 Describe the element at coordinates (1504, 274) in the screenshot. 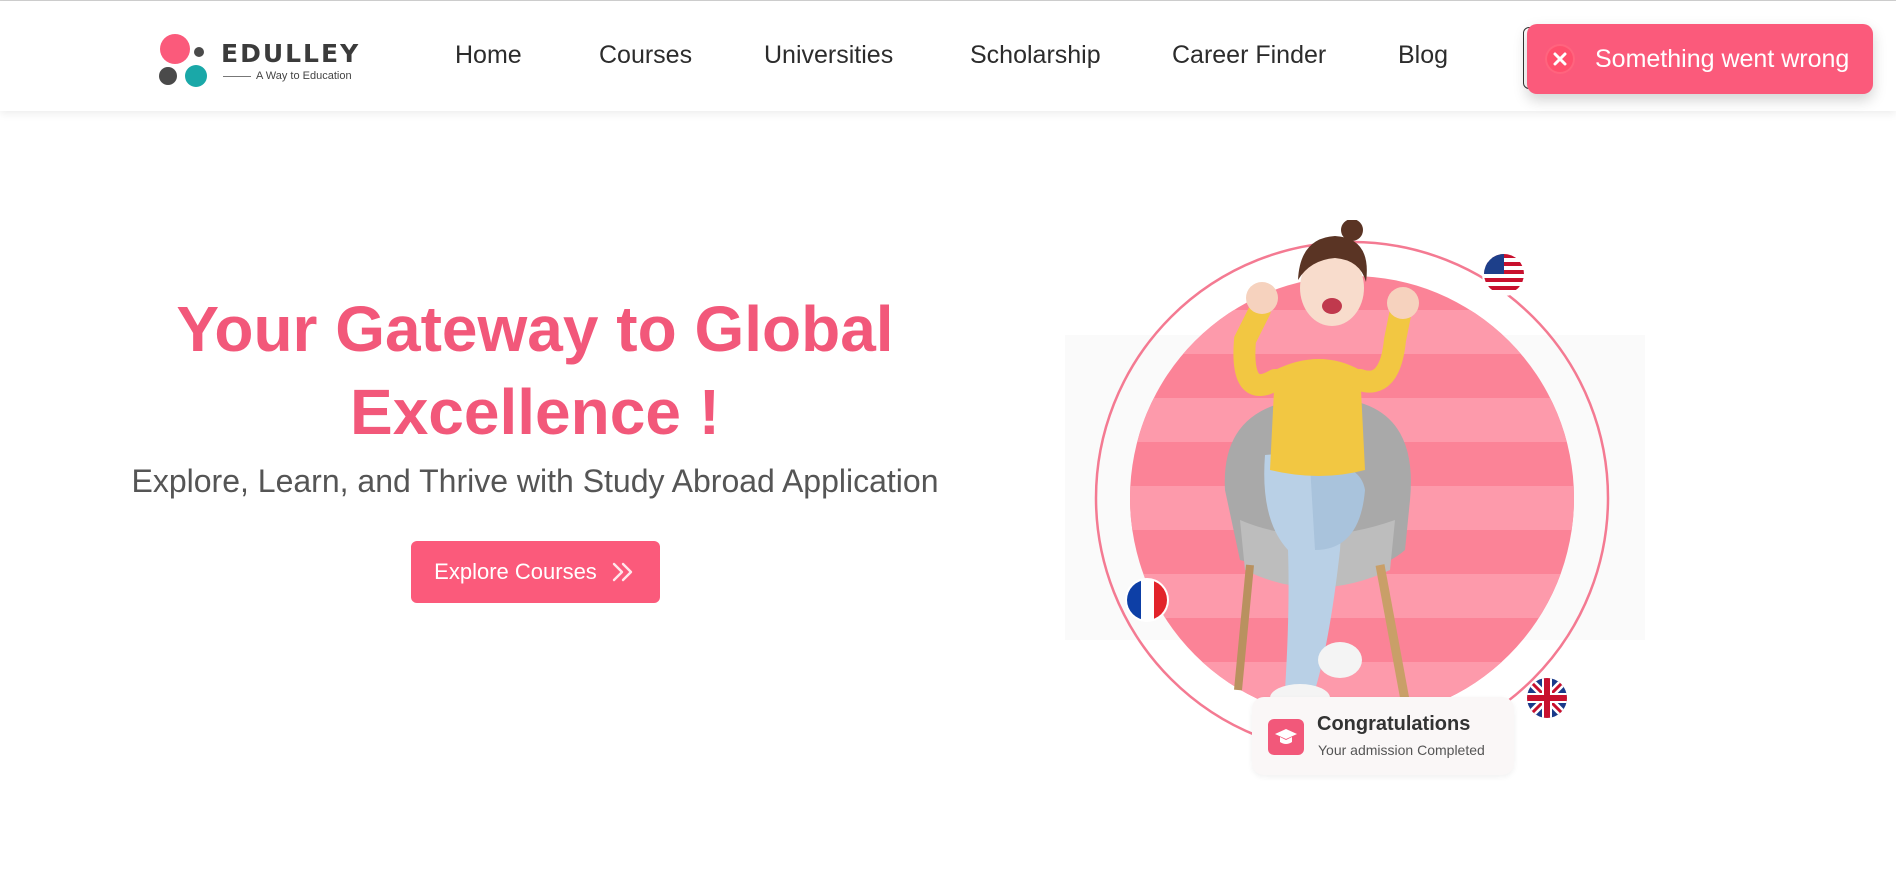

I see `usa-flag-icon` at that location.